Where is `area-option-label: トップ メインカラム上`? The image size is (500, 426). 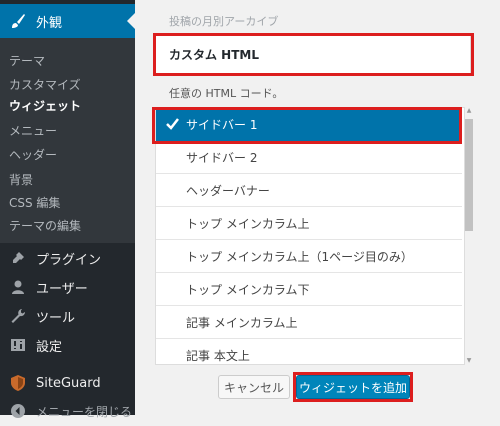
area-option-label: トップ メインカラム上 is located at coordinates (248, 223).